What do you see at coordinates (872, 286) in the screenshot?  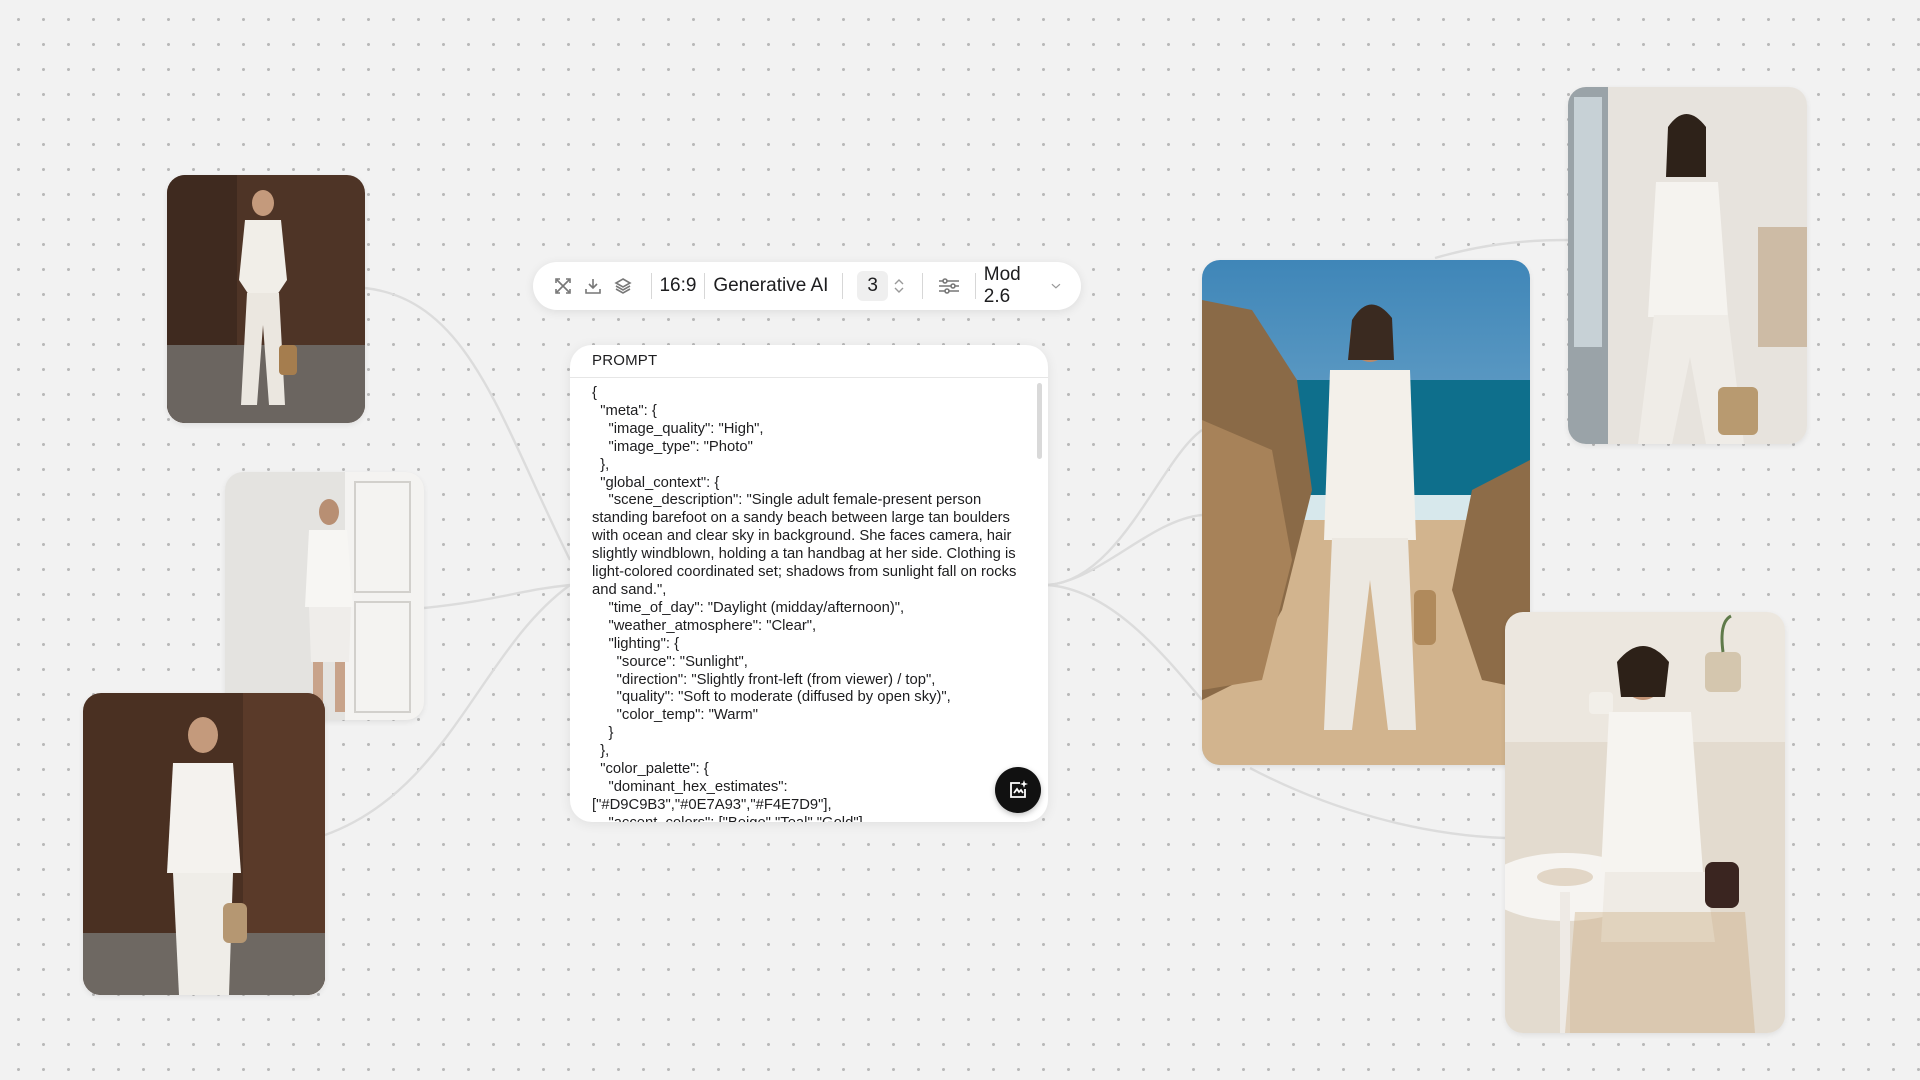 I see `count-stepper-value: 3` at bounding box center [872, 286].